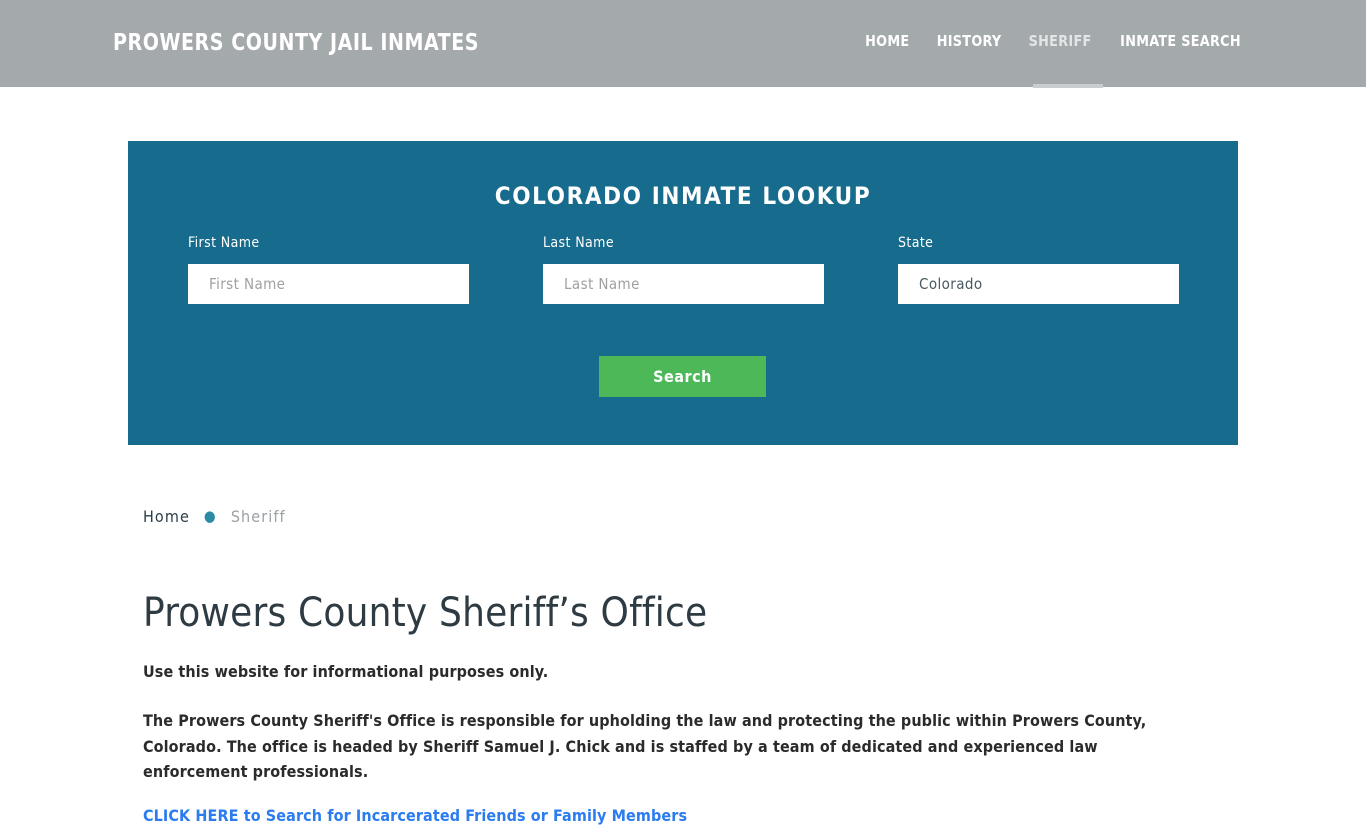 The width and height of the screenshot is (1366, 826). What do you see at coordinates (969, 41) in the screenshot?
I see `nav-item-history: HISTORY` at bounding box center [969, 41].